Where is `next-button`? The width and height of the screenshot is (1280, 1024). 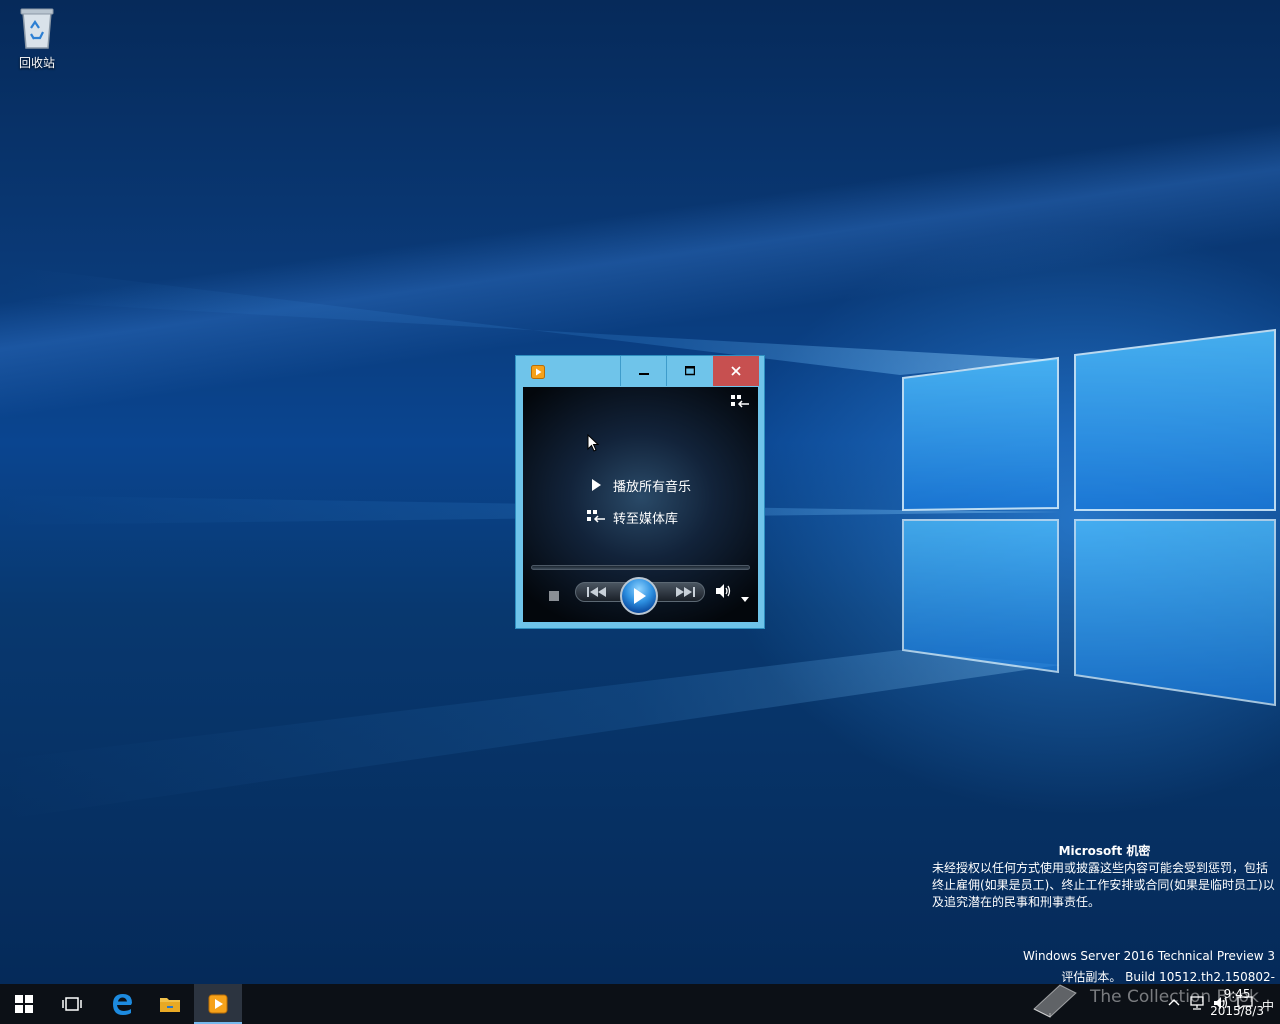
next-button is located at coordinates (684, 592).